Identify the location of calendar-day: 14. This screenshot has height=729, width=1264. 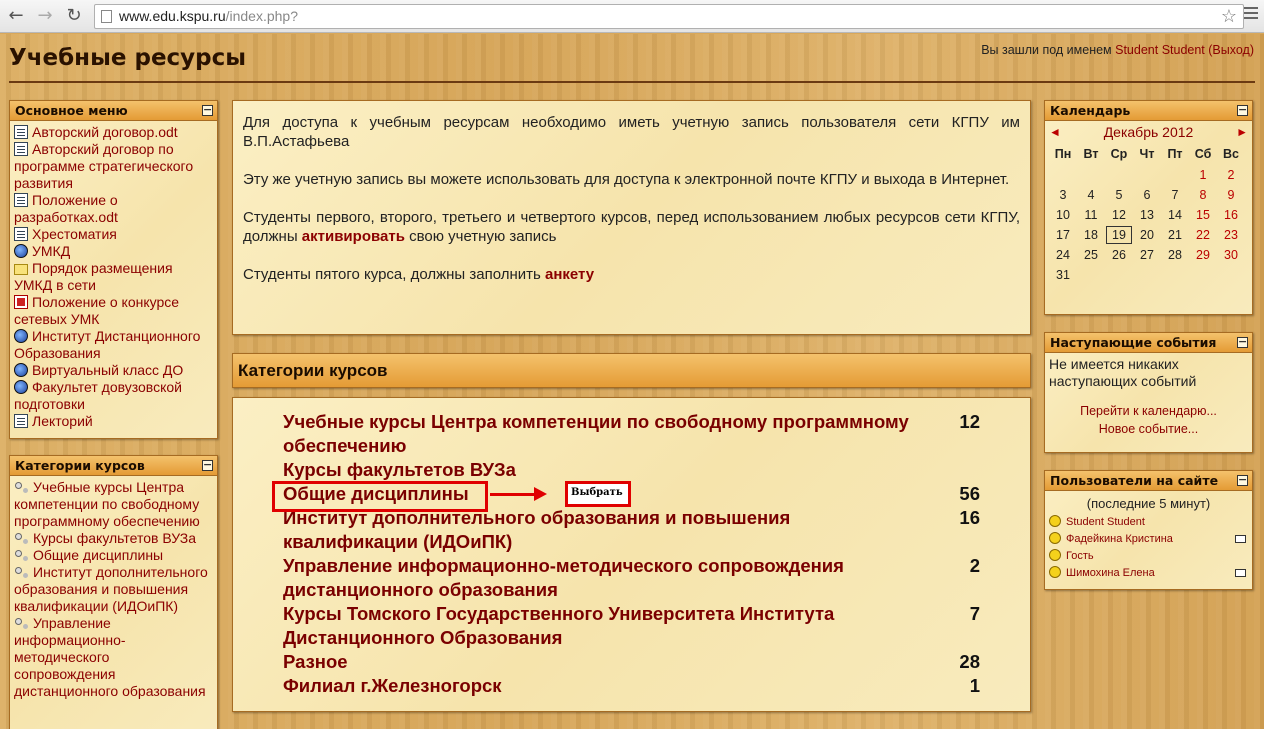
(1175, 215).